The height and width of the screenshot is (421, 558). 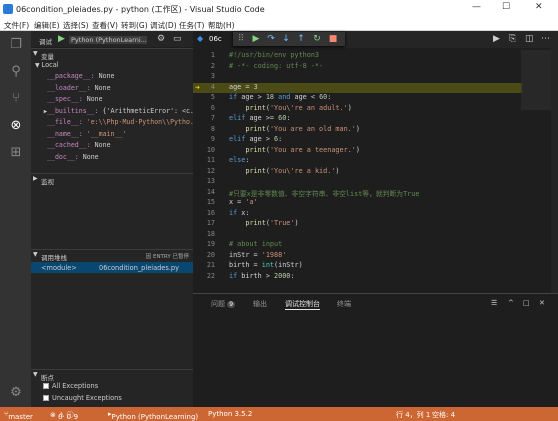 What do you see at coordinates (542, 303) in the screenshot?
I see `close-panel-icon: ✕` at bounding box center [542, 303].